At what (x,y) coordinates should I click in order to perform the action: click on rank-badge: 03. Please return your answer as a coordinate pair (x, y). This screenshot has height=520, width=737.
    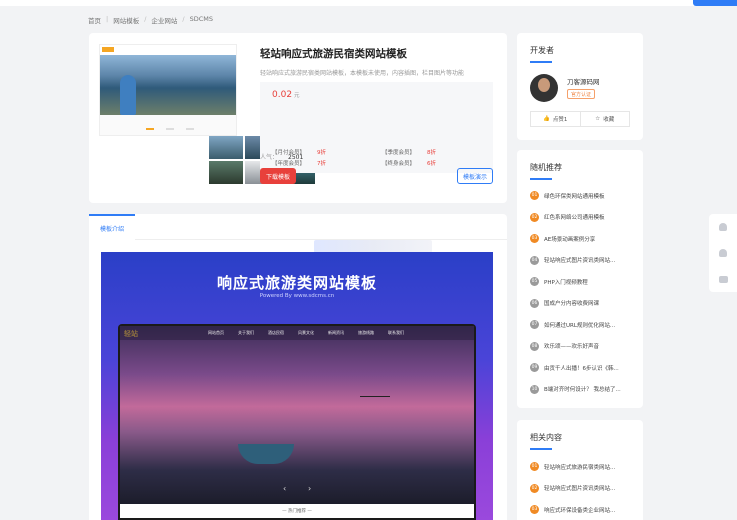
    Looking at the image, I should click on (534, 239).